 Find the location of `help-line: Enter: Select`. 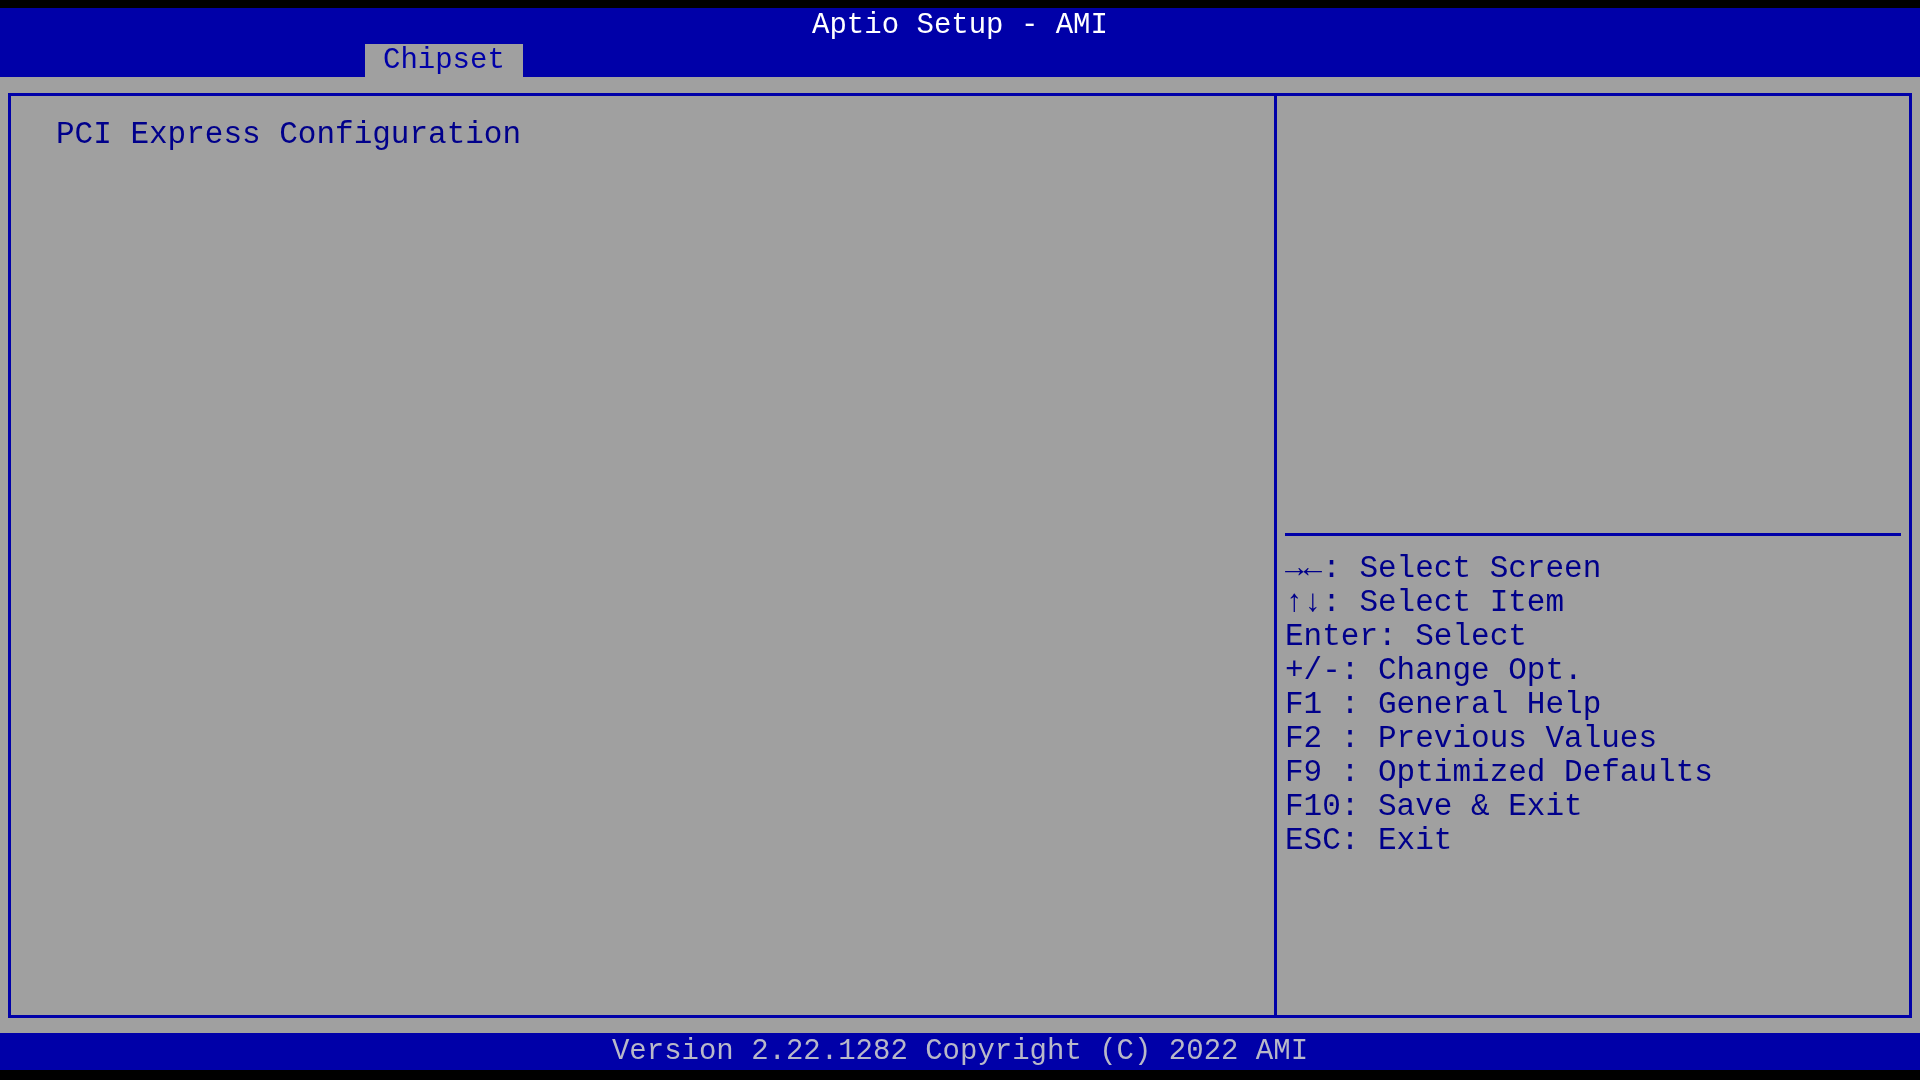

help-line: Enter: Select is located at coordinates (1406, 637).